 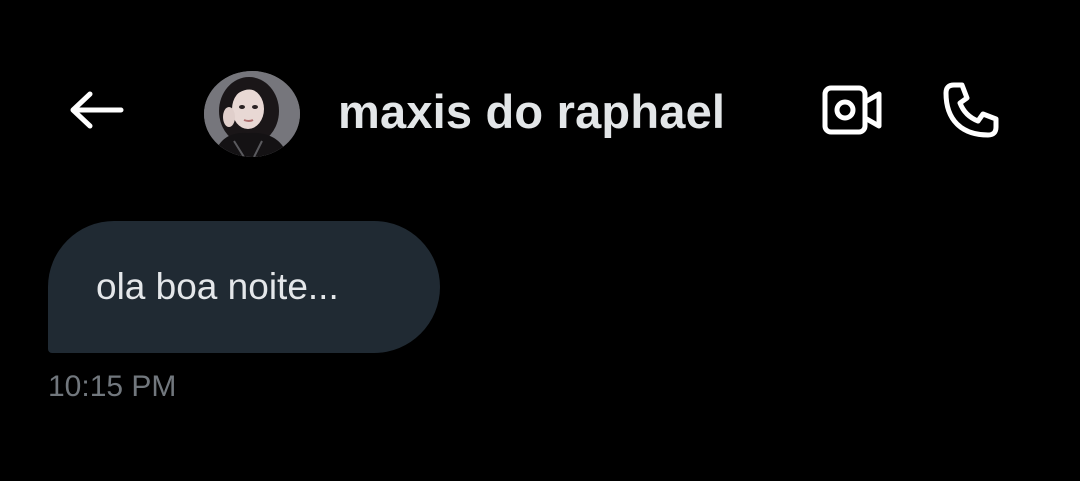 I want to click on avatar-image, so click(x=252, y=114).